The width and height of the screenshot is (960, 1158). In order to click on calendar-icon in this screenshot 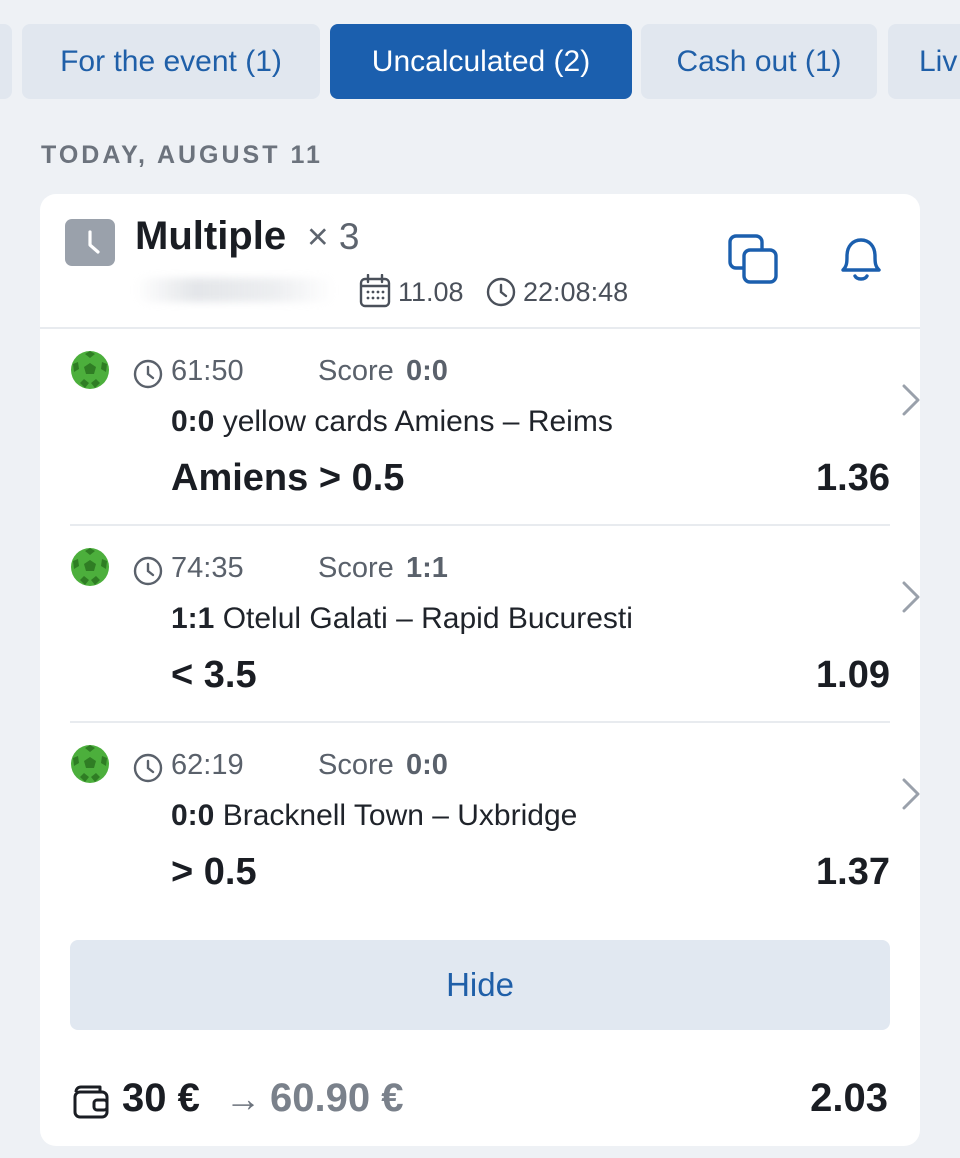, I will do `click(375, 291)`.